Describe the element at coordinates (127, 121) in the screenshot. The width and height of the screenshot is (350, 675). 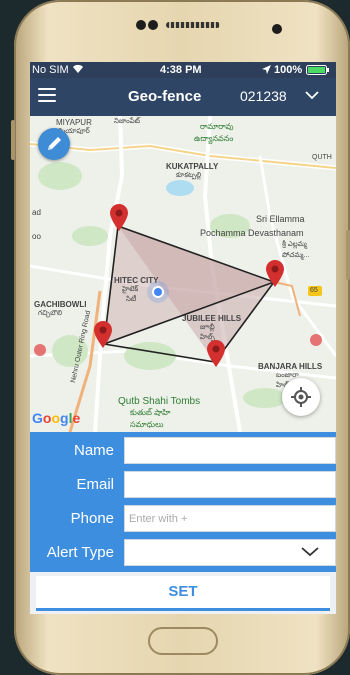
I see `map-label: నిజాంపేట్` at that location.